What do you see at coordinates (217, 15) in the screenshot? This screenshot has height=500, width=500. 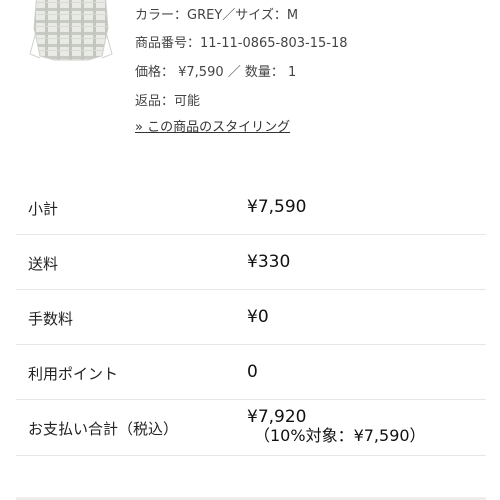 I see `product-color-size: カラー：GREY／サイズ：M` at bounding box center [217, 15].